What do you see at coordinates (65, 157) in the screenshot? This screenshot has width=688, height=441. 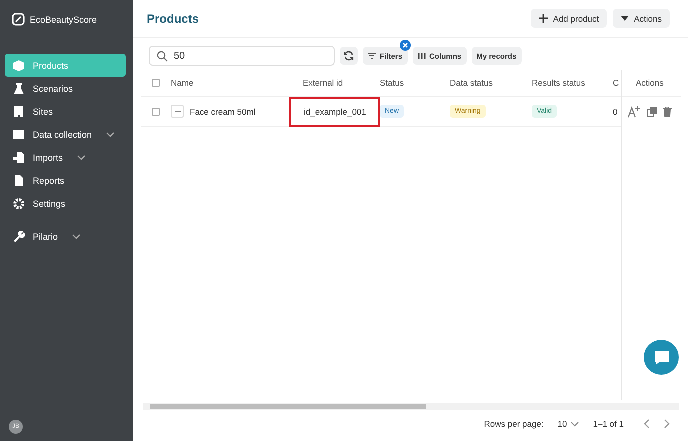 I see `nav-item: Imports` at bounding box center [65, 157].